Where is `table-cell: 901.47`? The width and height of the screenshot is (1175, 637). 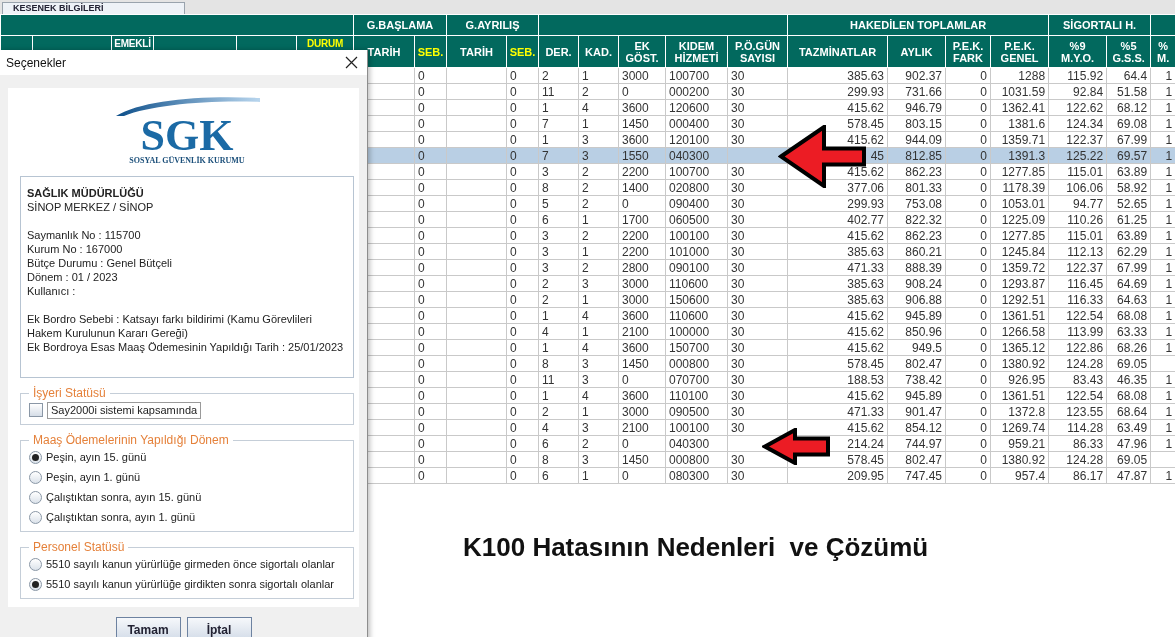 table-cell: 901.47 is located at coordinates (916, 411).